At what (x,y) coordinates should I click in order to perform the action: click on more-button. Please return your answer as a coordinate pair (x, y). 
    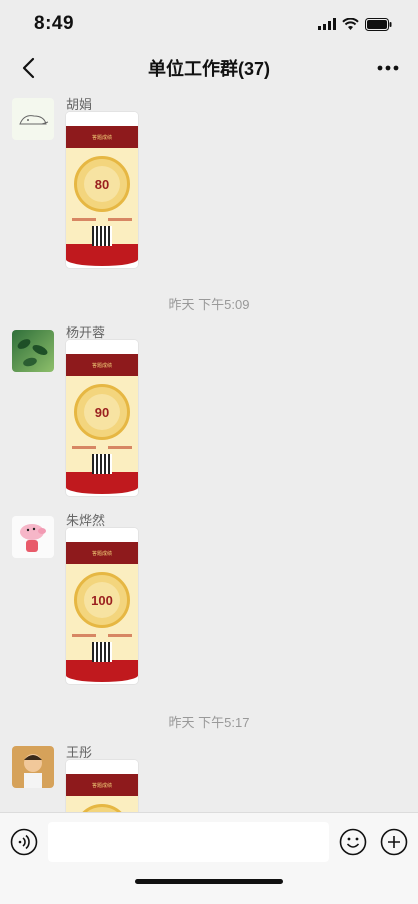
    Looking at the image, I should click on (388, 68).